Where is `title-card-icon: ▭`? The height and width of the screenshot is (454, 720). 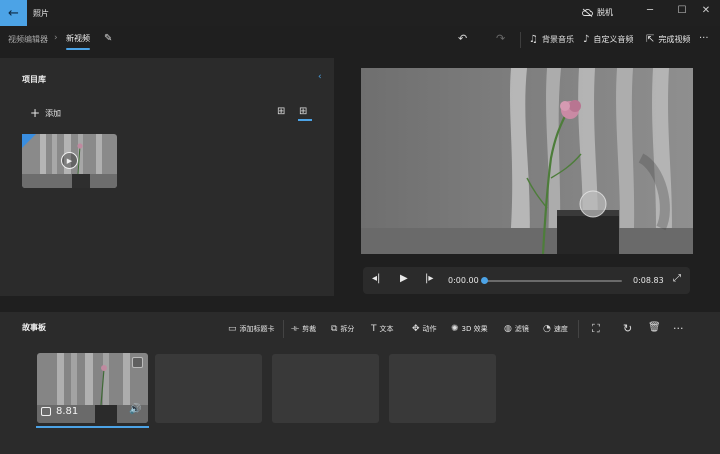
title-card-icon: ▭ is located at coordinates (232, 329).